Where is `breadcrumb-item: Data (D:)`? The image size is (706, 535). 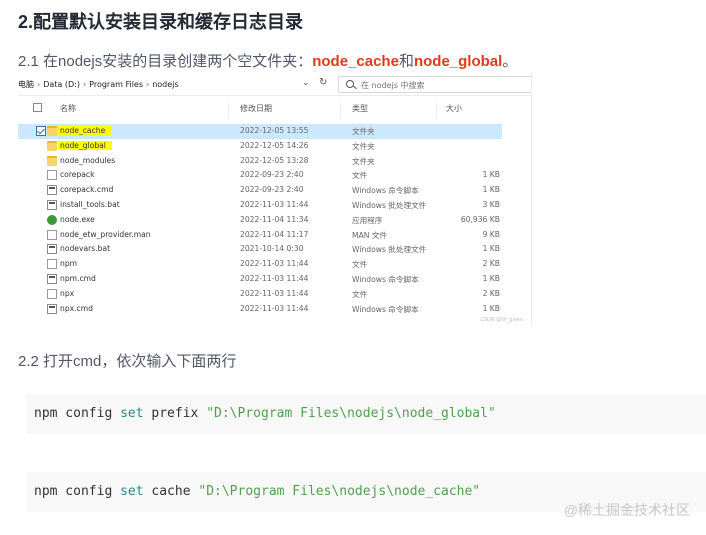 breadcrumb-item: Data (D:) is located at coordinates (61, 84).